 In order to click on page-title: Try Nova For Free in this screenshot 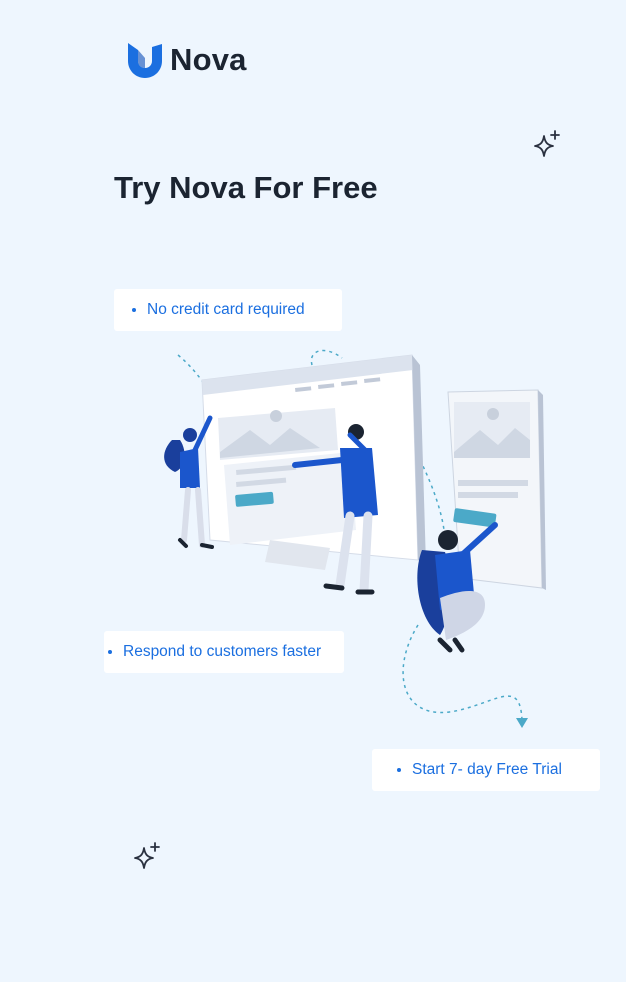, I will do `click(246, 187)`.